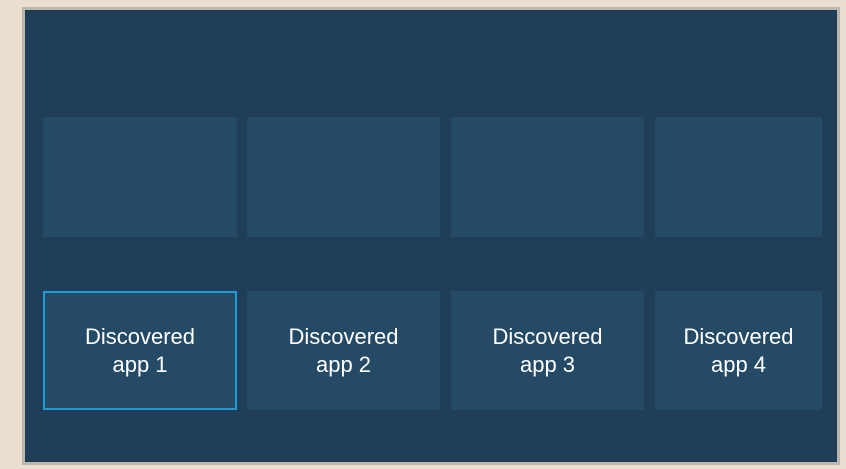 The height and width of the screenshot is (469, 846). I want to click on app-label: Discovered app 4, so click(738, 350).